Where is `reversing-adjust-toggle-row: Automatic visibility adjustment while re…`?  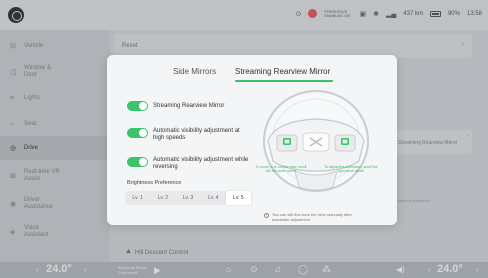 reversing-adjust-toggle-row: Automatic visibility adjustment while re… is located at coordinates (188, 164).